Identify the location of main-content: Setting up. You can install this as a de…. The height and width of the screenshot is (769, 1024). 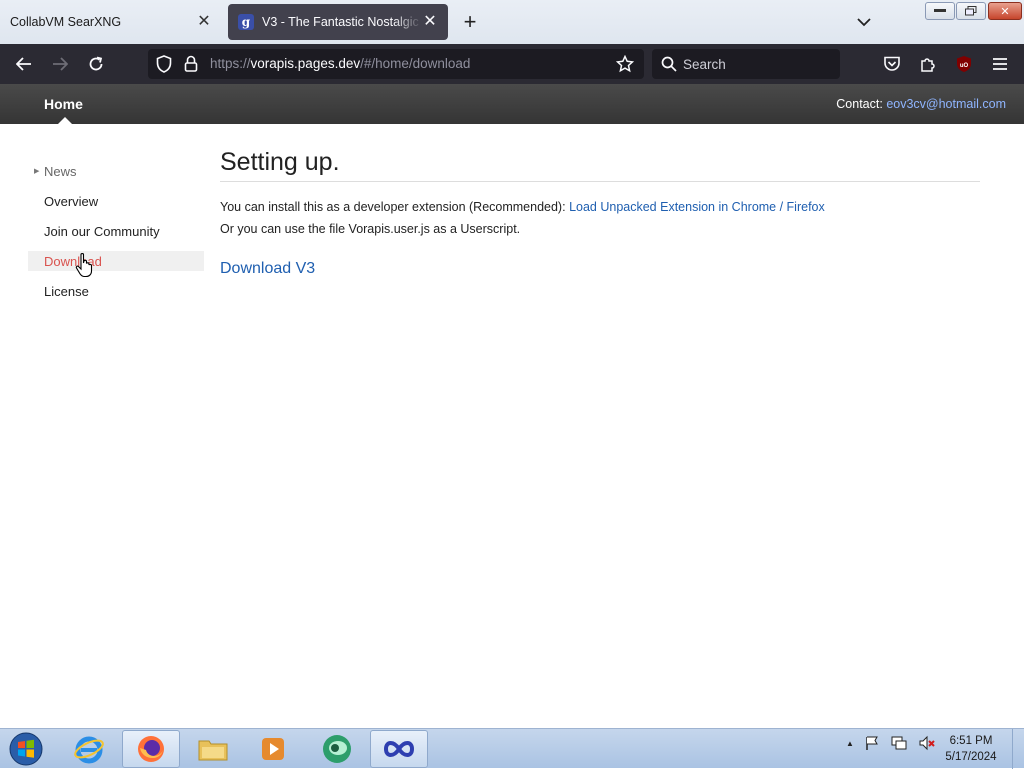
(600, 213).